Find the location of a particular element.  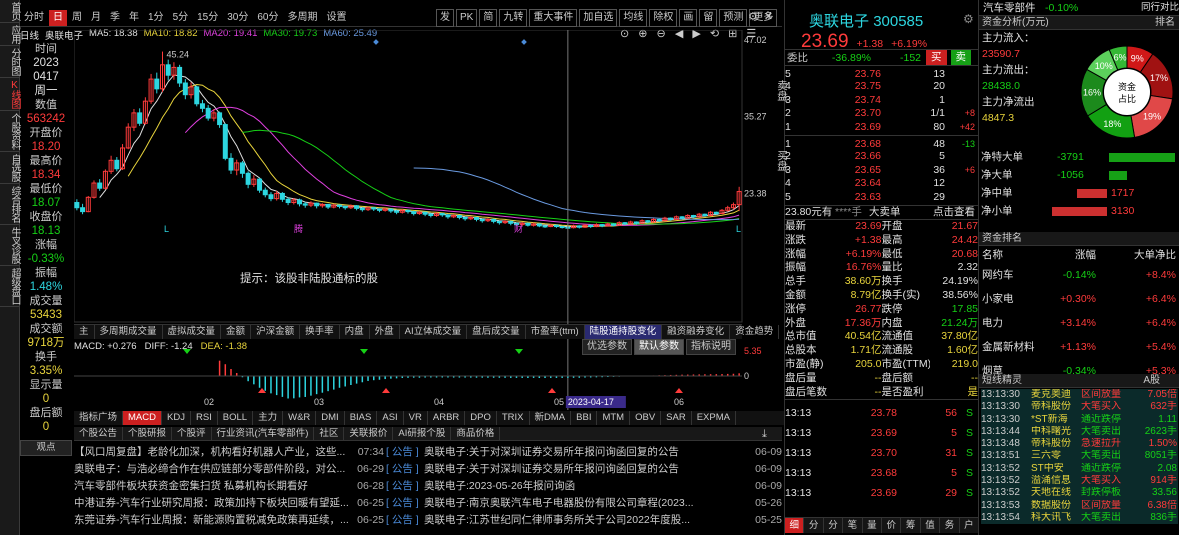

indicator-tab-1: 多周期成交量 is located at coordinates (129, 332).